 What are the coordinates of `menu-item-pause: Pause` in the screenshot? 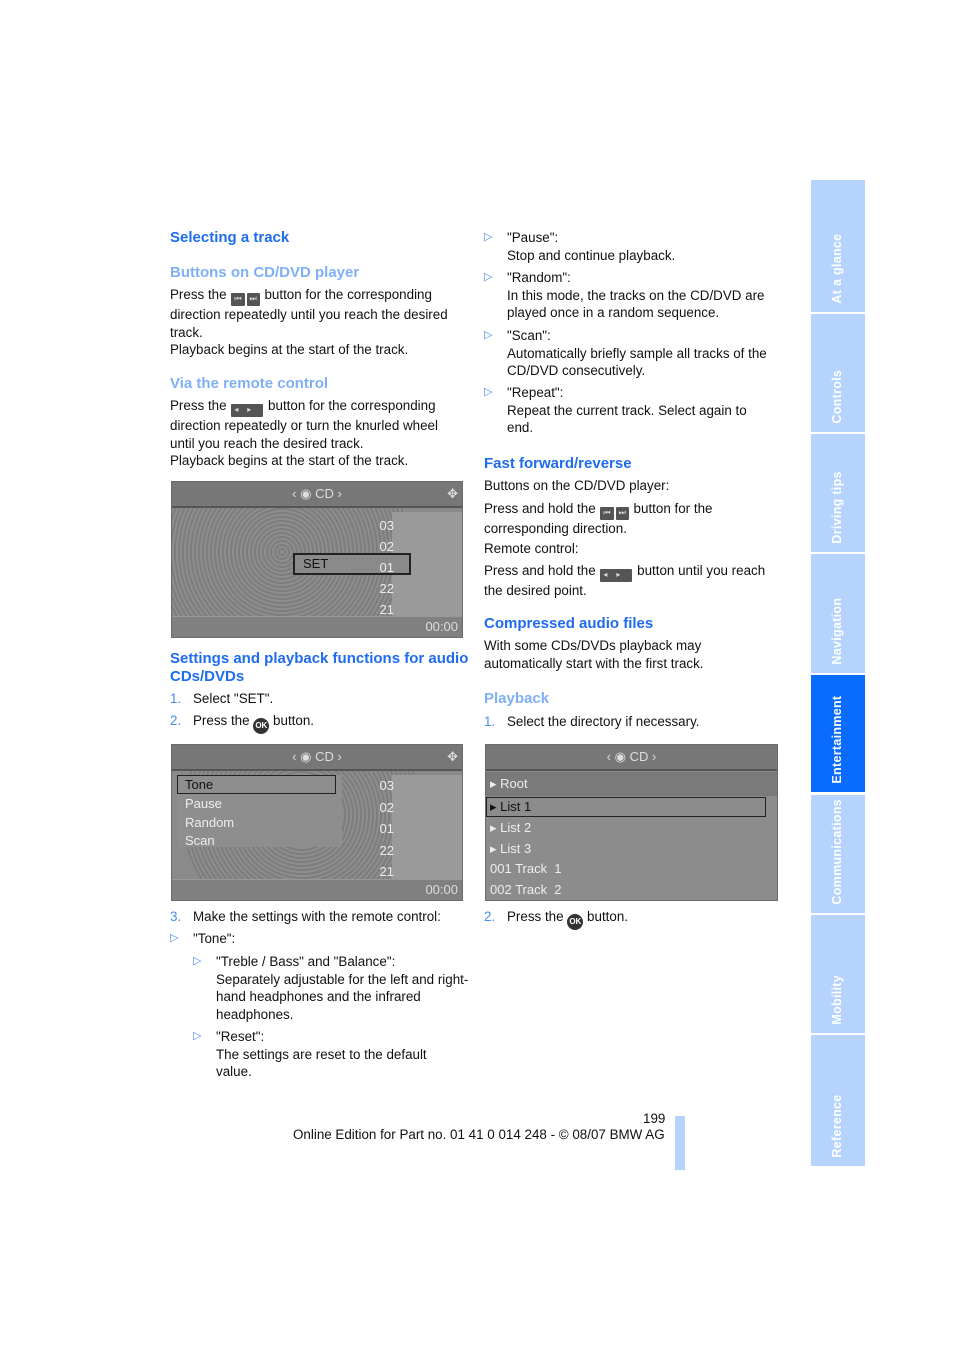 It's located at (259, 803).